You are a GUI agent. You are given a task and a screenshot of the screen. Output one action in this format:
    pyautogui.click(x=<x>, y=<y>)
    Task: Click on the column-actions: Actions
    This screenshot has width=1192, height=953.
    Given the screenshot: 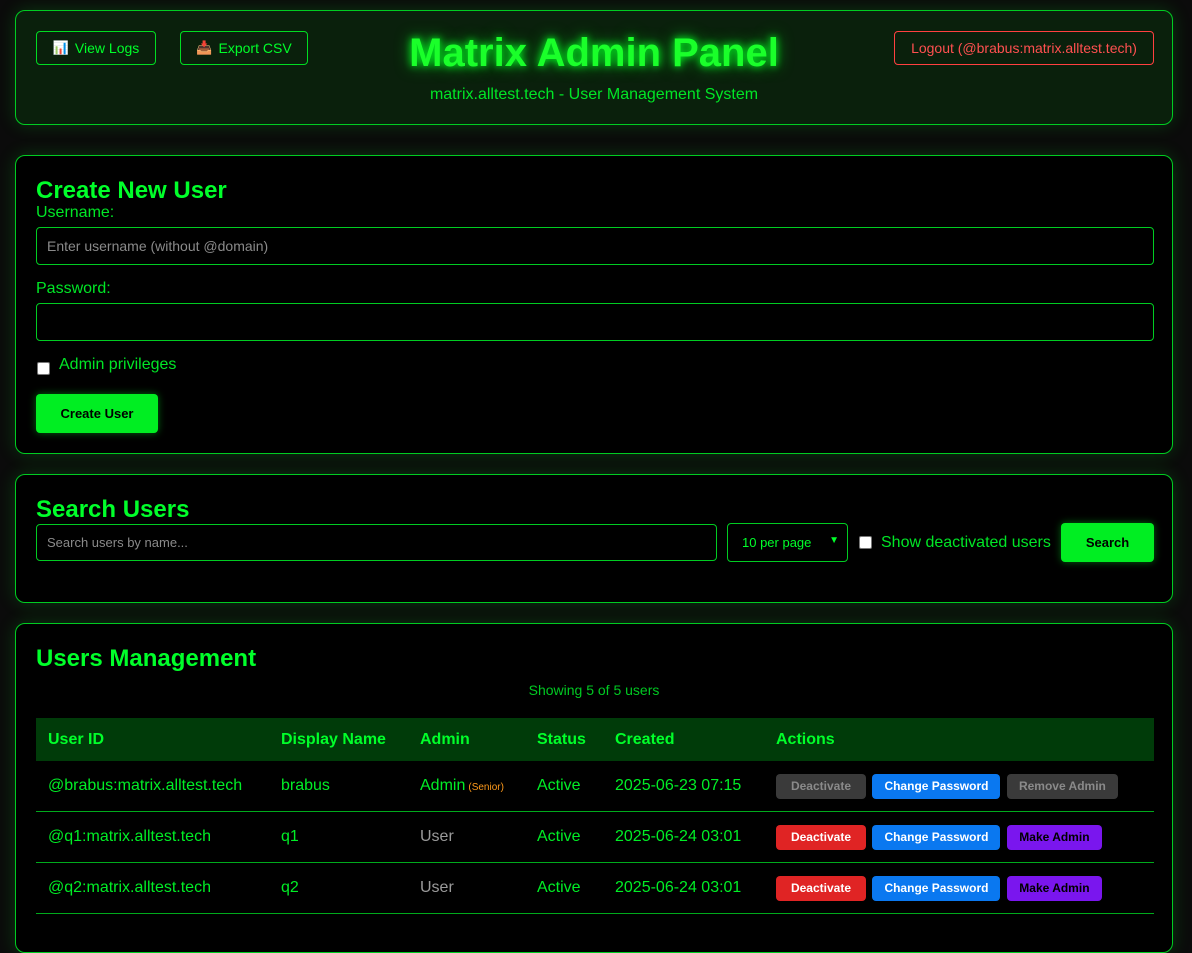 What is the action you would take?
    pyautogui.click(x=805, y=739)
    